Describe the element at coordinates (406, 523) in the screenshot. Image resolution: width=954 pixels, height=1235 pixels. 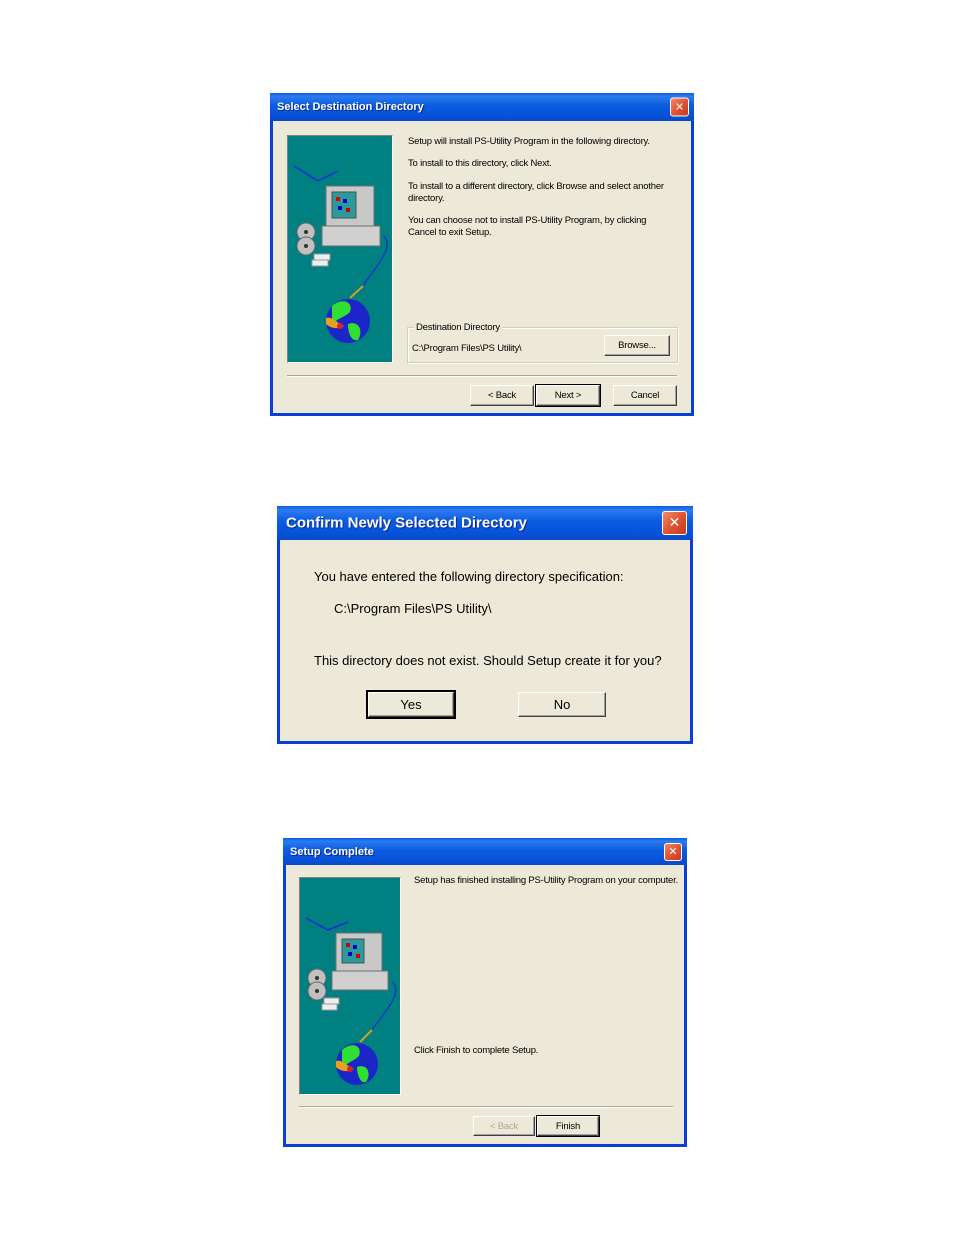
I see `dialog-title: Confirm Newly Selected Directory` at that location.